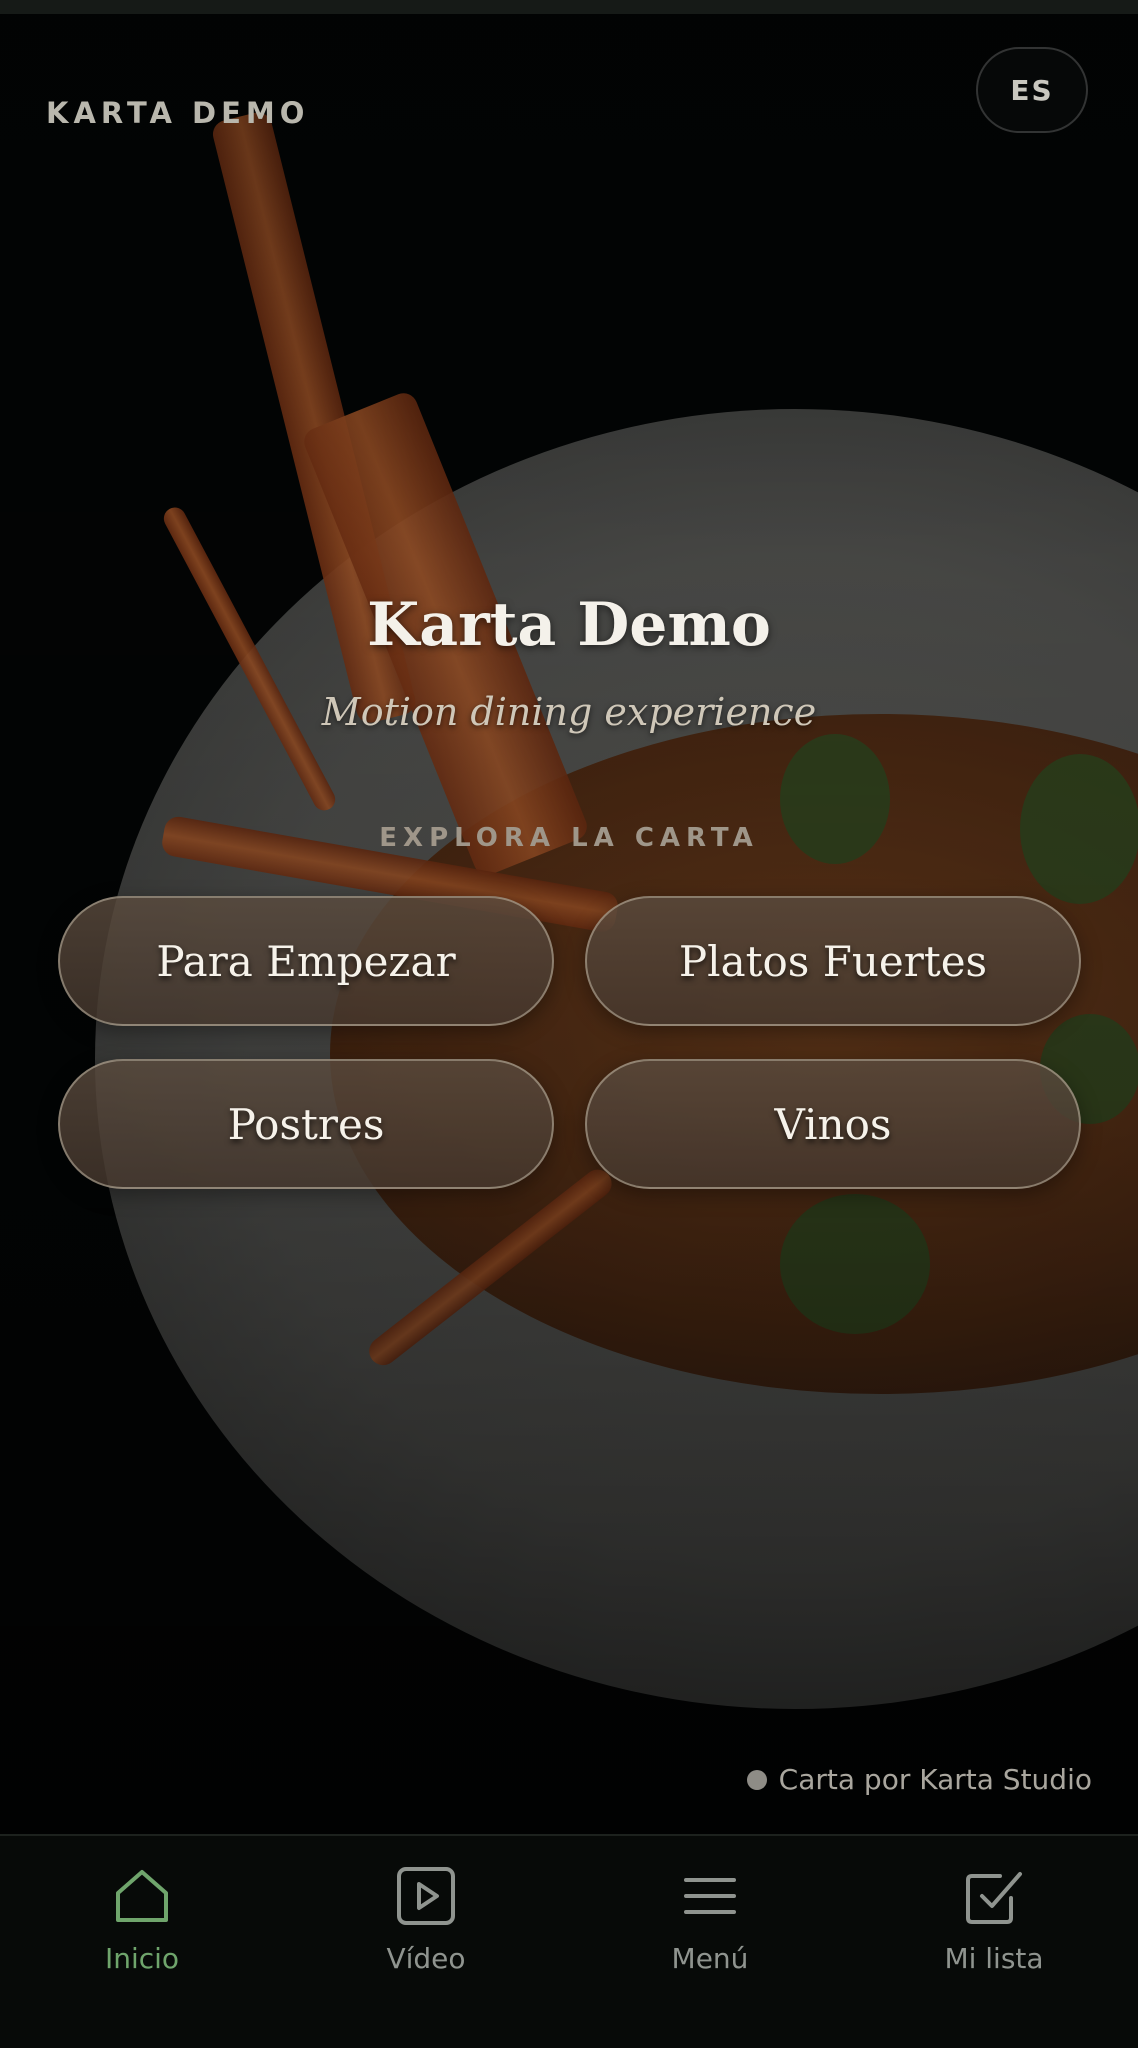 Image resolution: width=1138 pixels, height=2048 pixels. What do you see at coordinates (994, 1958) in the screenshot?
I see `nav-label-mi-lista: Mi lista` at bounding box center [994, 1958].